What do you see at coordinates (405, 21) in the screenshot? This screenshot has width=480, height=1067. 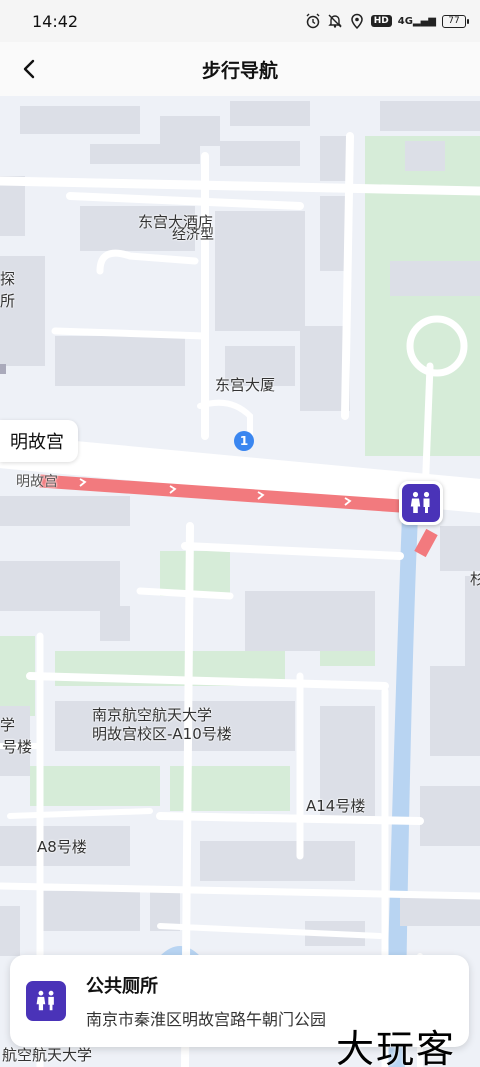 I see `signal-label: 4G` at bounding box center [405, 21].